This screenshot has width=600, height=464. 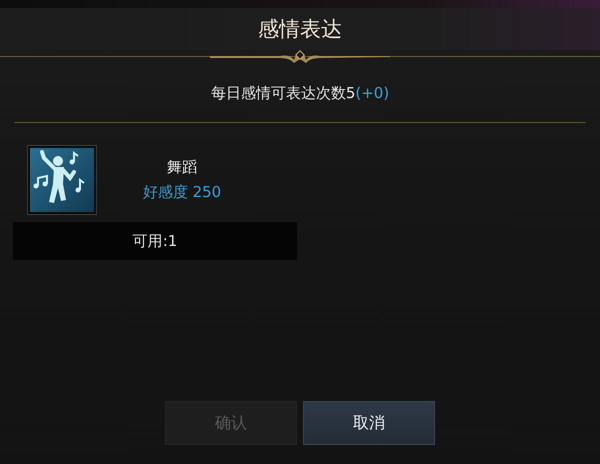 What do you see at coordinates (182, 167) in the screenshot?
I see `emote-name: 舞蹈` at bounding box center [182, 167].